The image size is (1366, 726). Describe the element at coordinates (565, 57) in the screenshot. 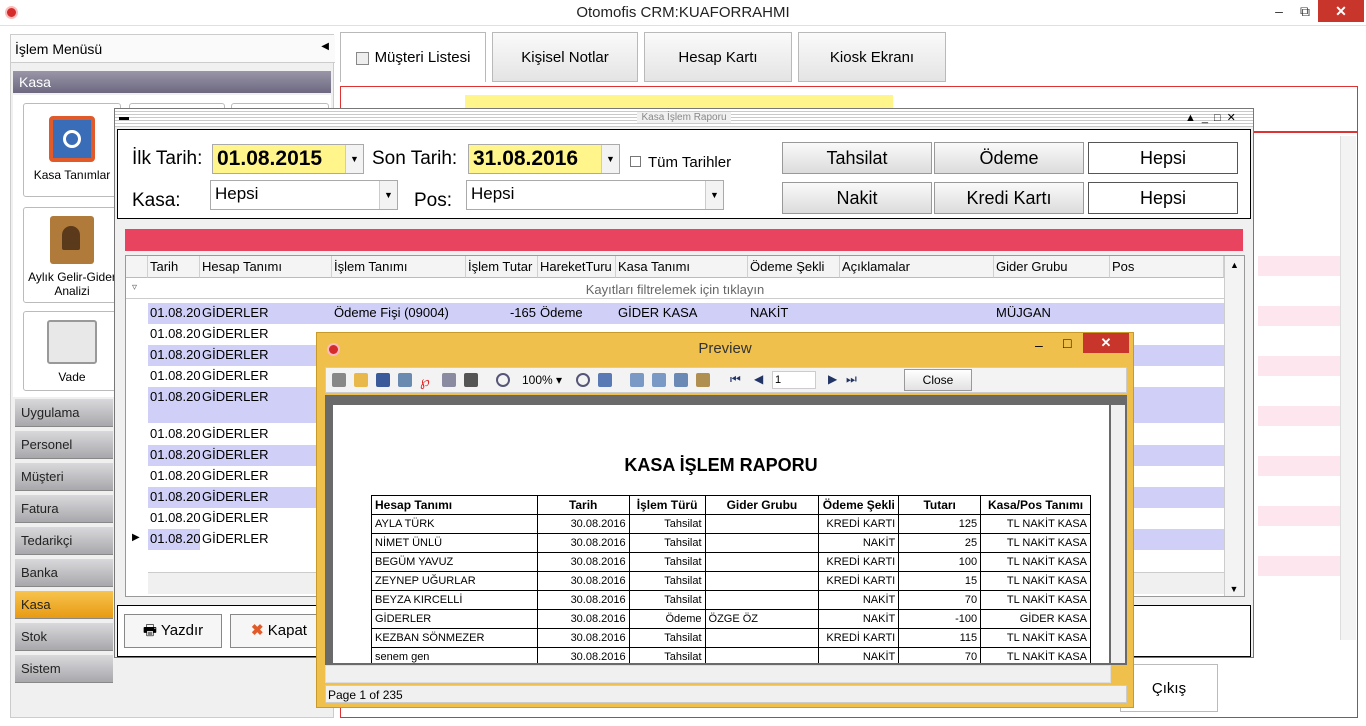

I see `tab-kisisel-notlar: Kişisel Notlar` at that location.